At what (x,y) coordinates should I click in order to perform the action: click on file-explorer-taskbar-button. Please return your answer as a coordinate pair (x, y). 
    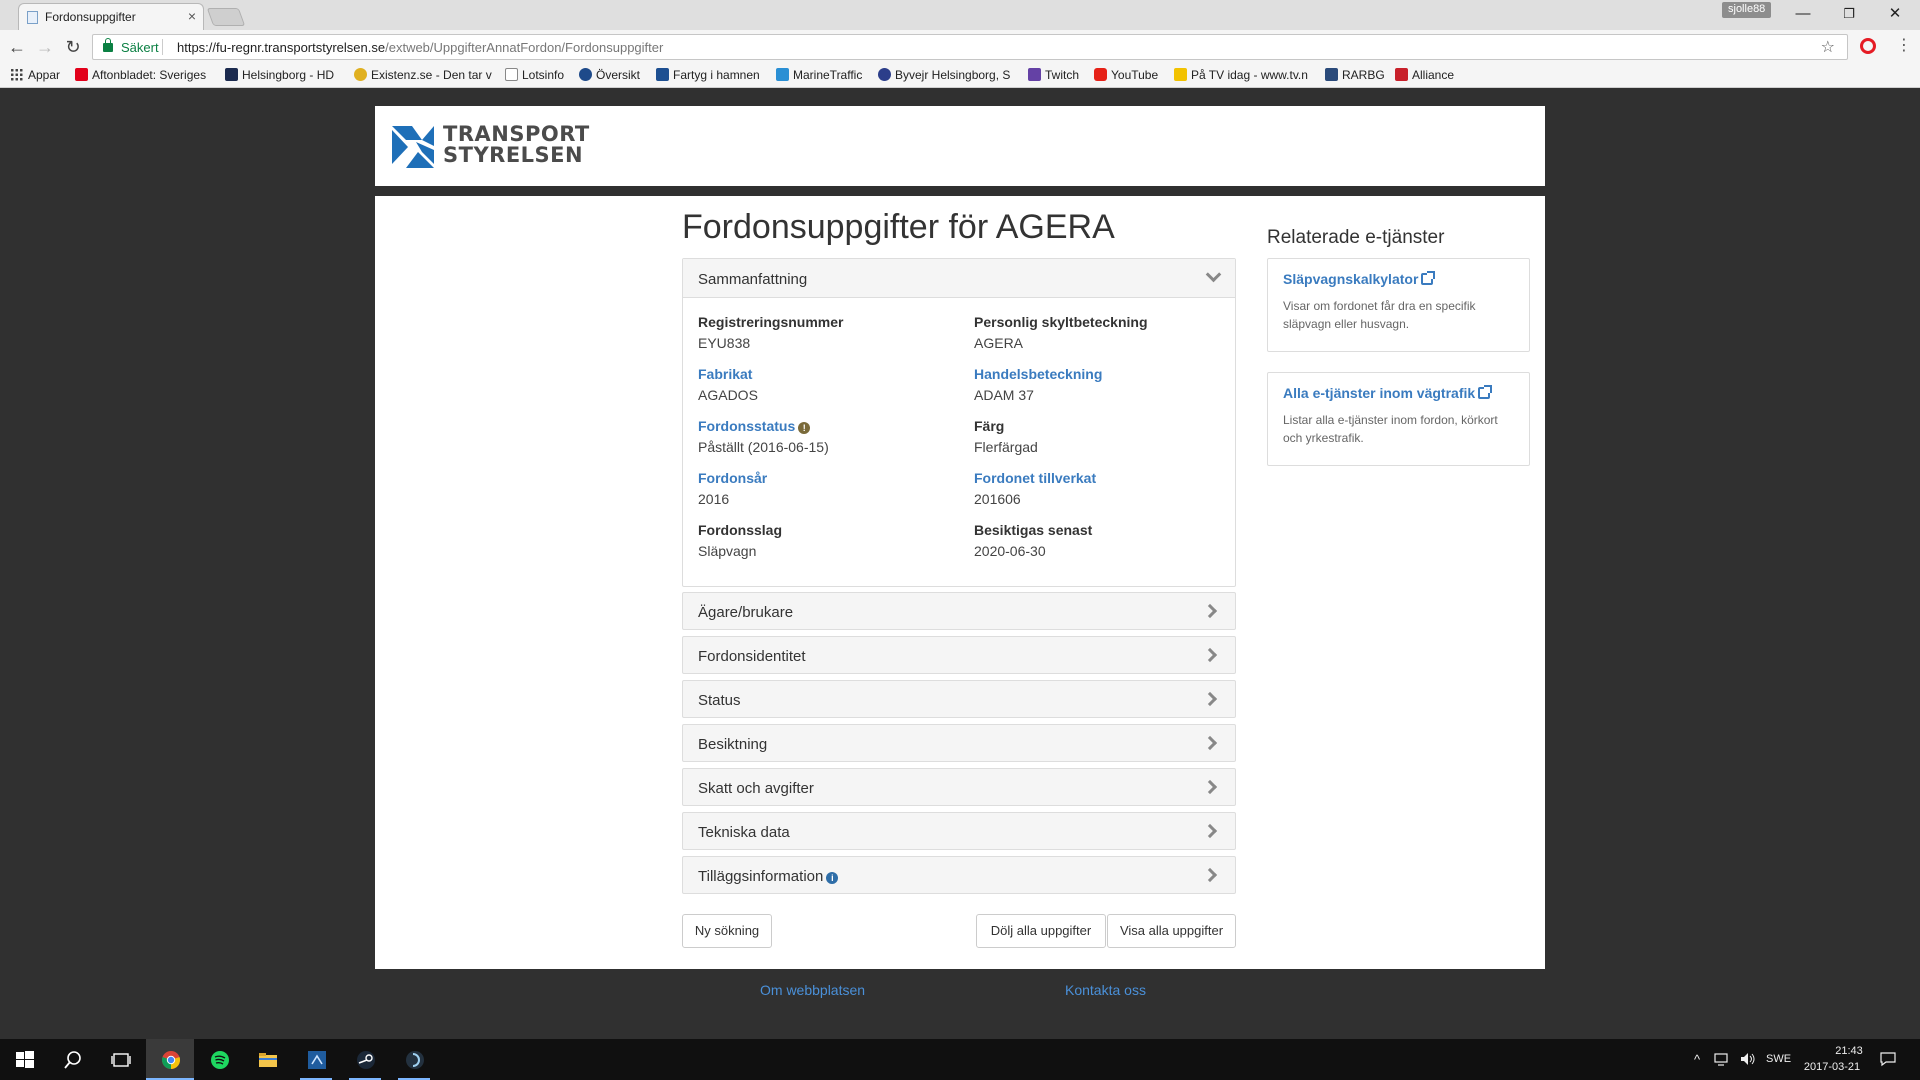
    Looking at the image, I should click on (267, 1059).